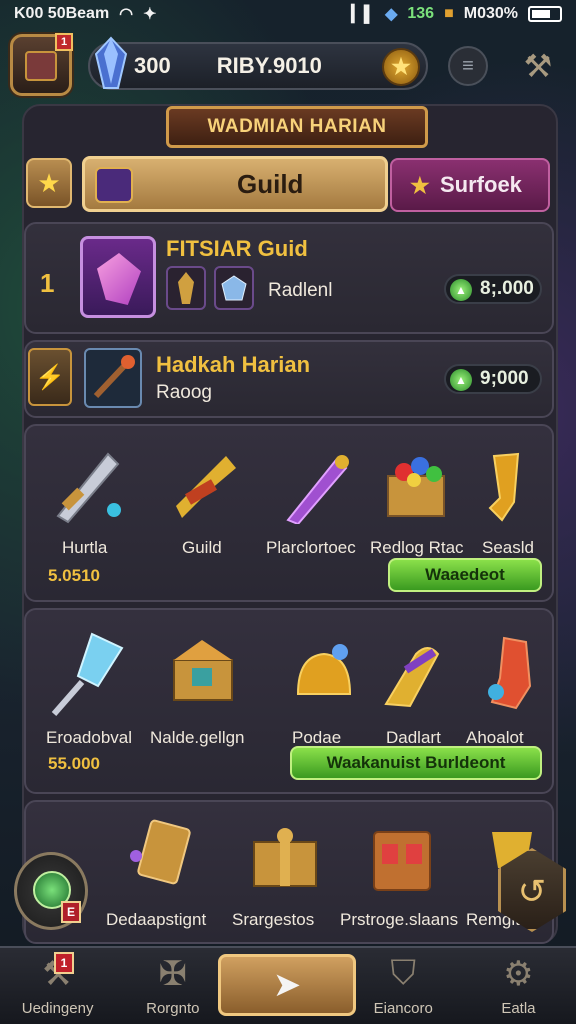  What do you see at coordinates (416, 763) in the screenshot?
I see `panel-2-action-button: Waakanuist Burldeont` at bounding box center [416, 763].